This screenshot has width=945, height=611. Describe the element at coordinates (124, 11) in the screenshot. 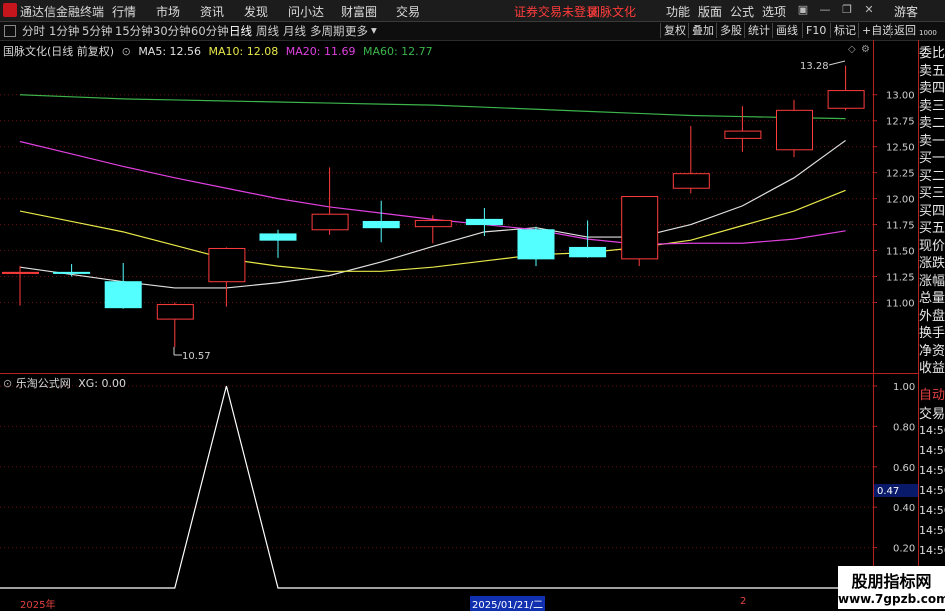

I see `menu-item-quotes: 行情` at that location.